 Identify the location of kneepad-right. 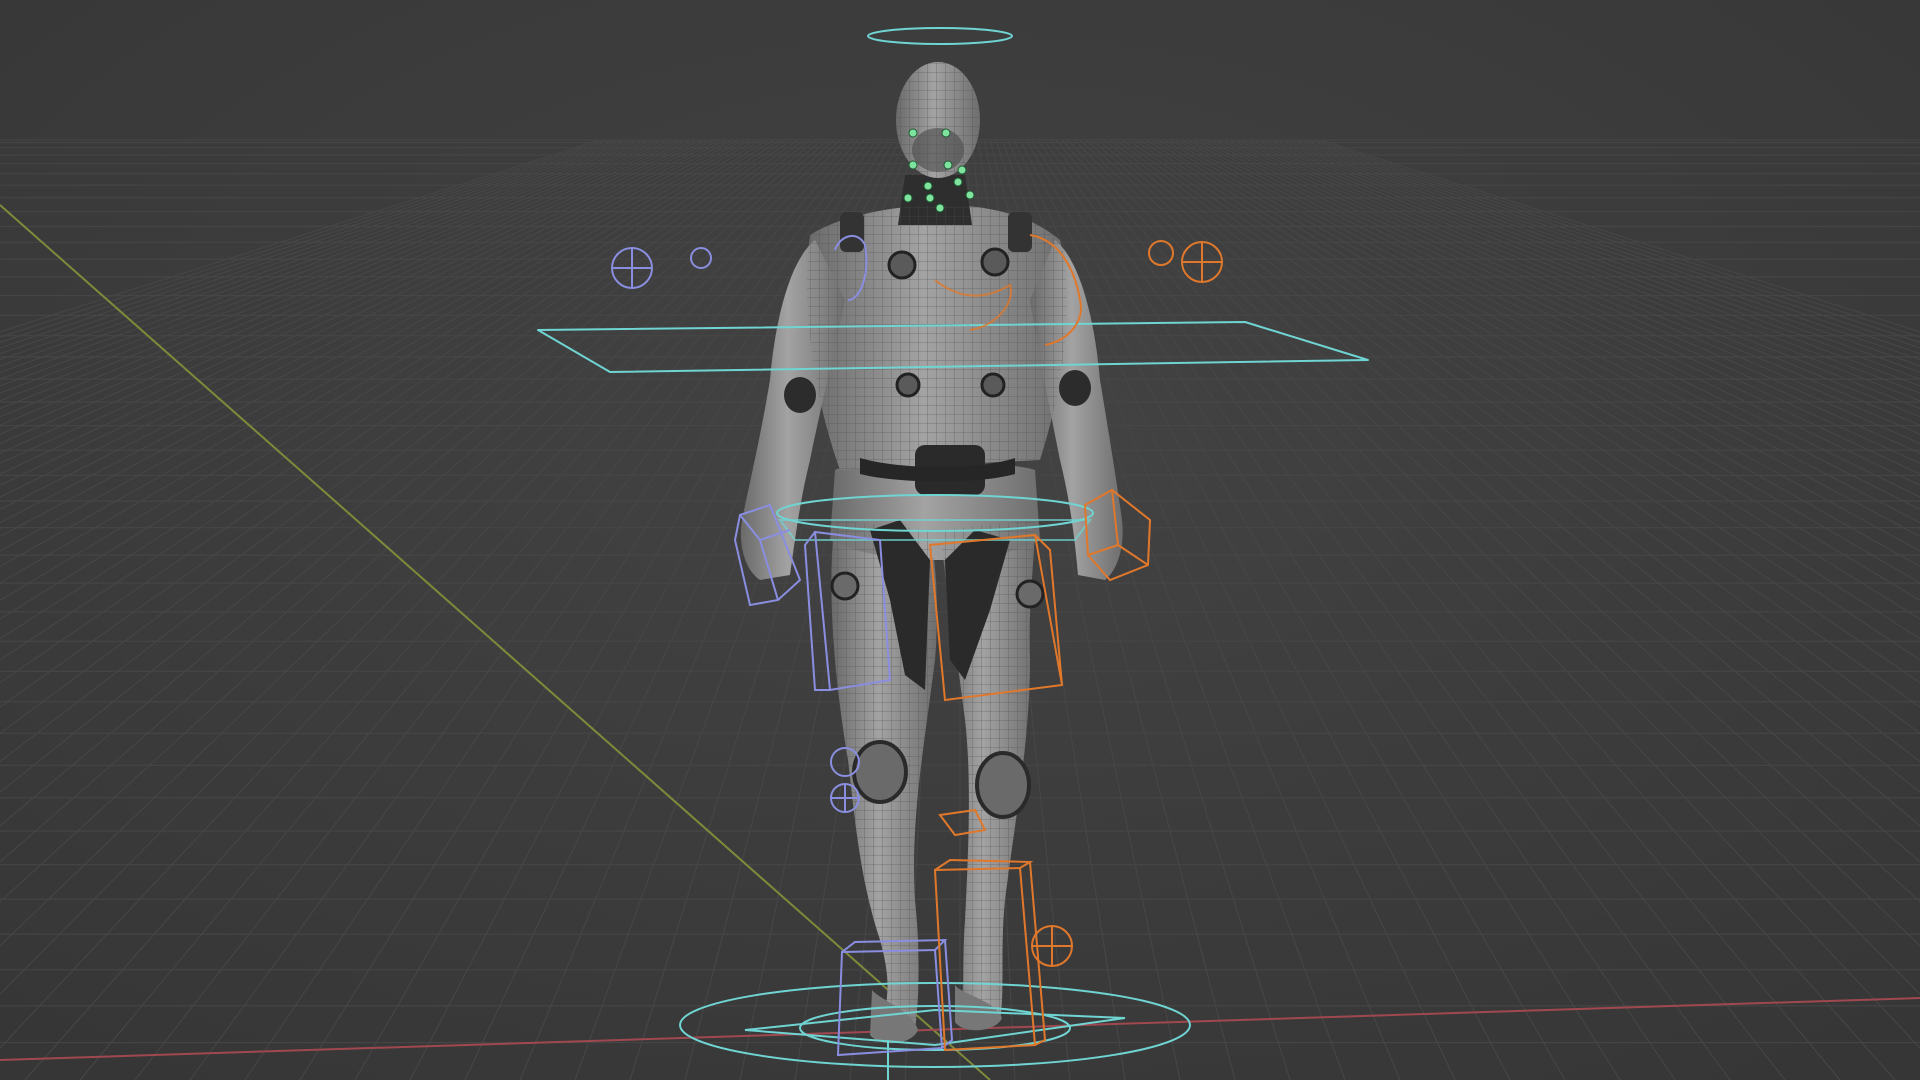
(1003, 785).